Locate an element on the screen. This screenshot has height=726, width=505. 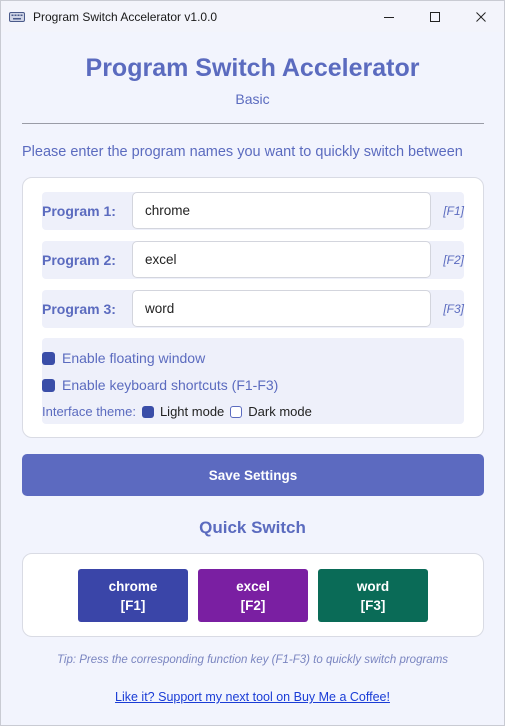
close-button is located at coordinates (481, 16).